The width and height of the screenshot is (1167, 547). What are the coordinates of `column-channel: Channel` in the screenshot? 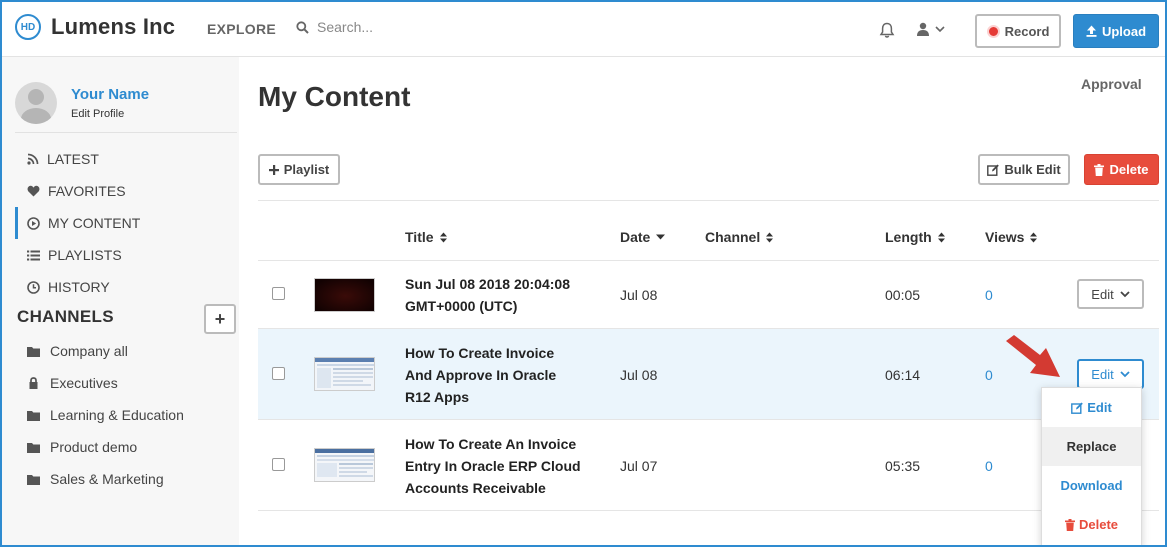 It's located at (739, 237).